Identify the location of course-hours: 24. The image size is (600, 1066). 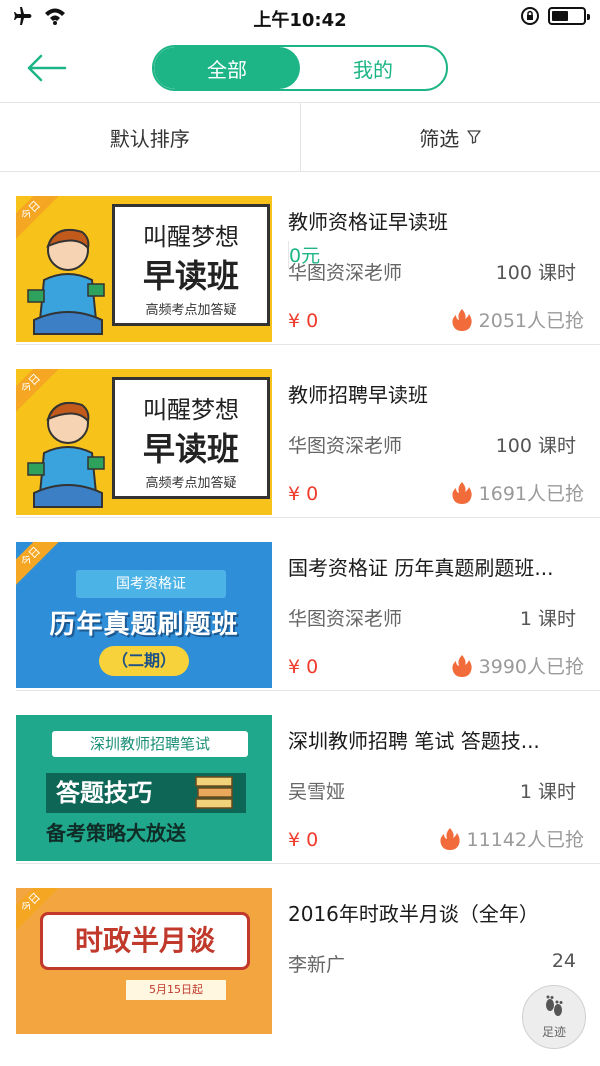
(563, 961).